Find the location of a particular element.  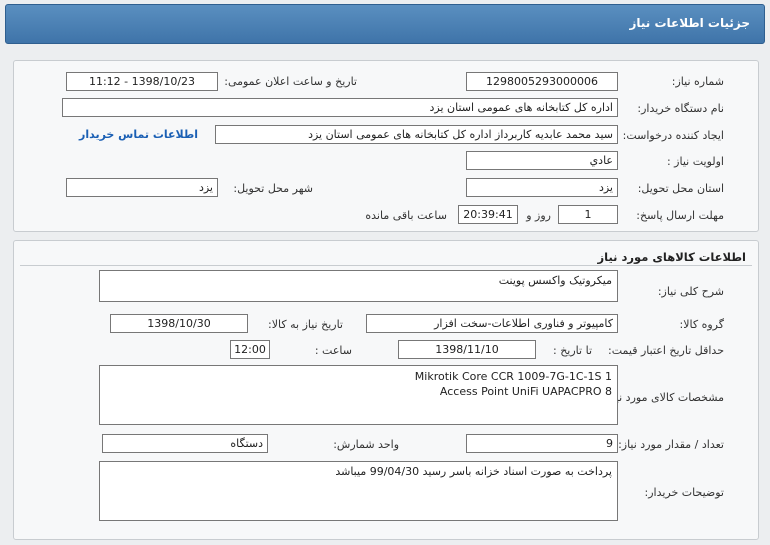

general-desc-label: شرح کلی نیاز: is located at coordinates (690, 291).